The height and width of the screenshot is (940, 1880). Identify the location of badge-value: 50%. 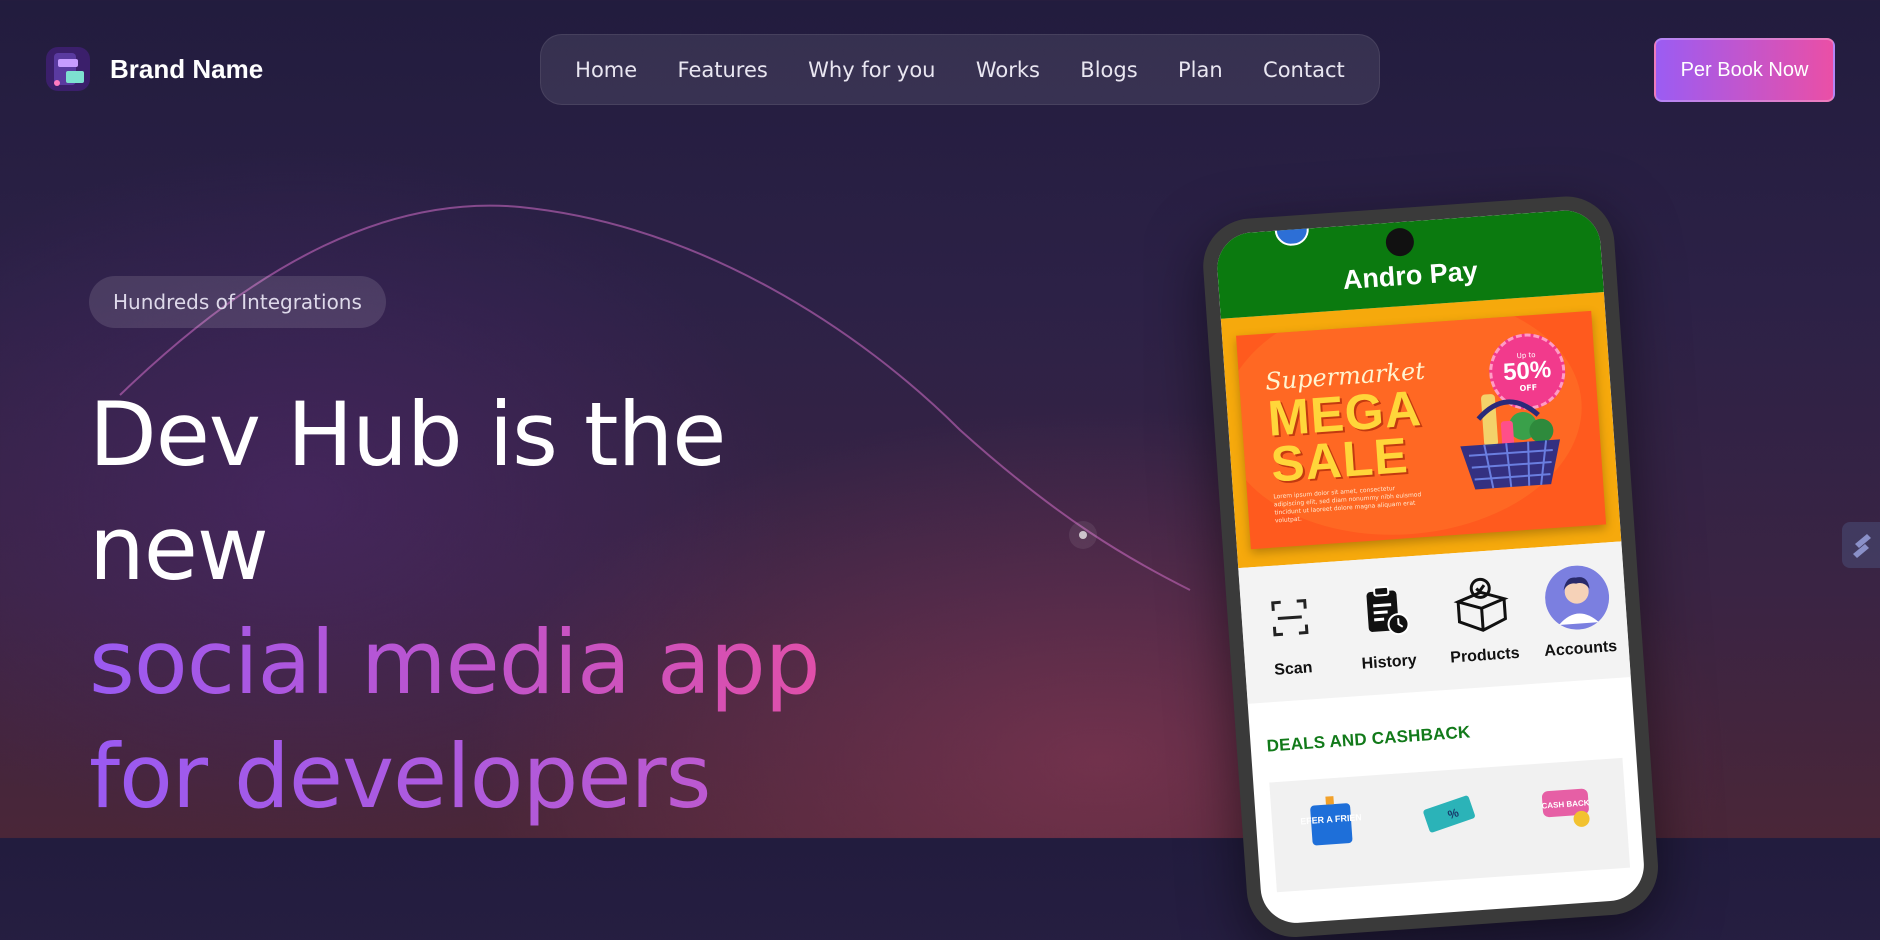
(1527, 370).